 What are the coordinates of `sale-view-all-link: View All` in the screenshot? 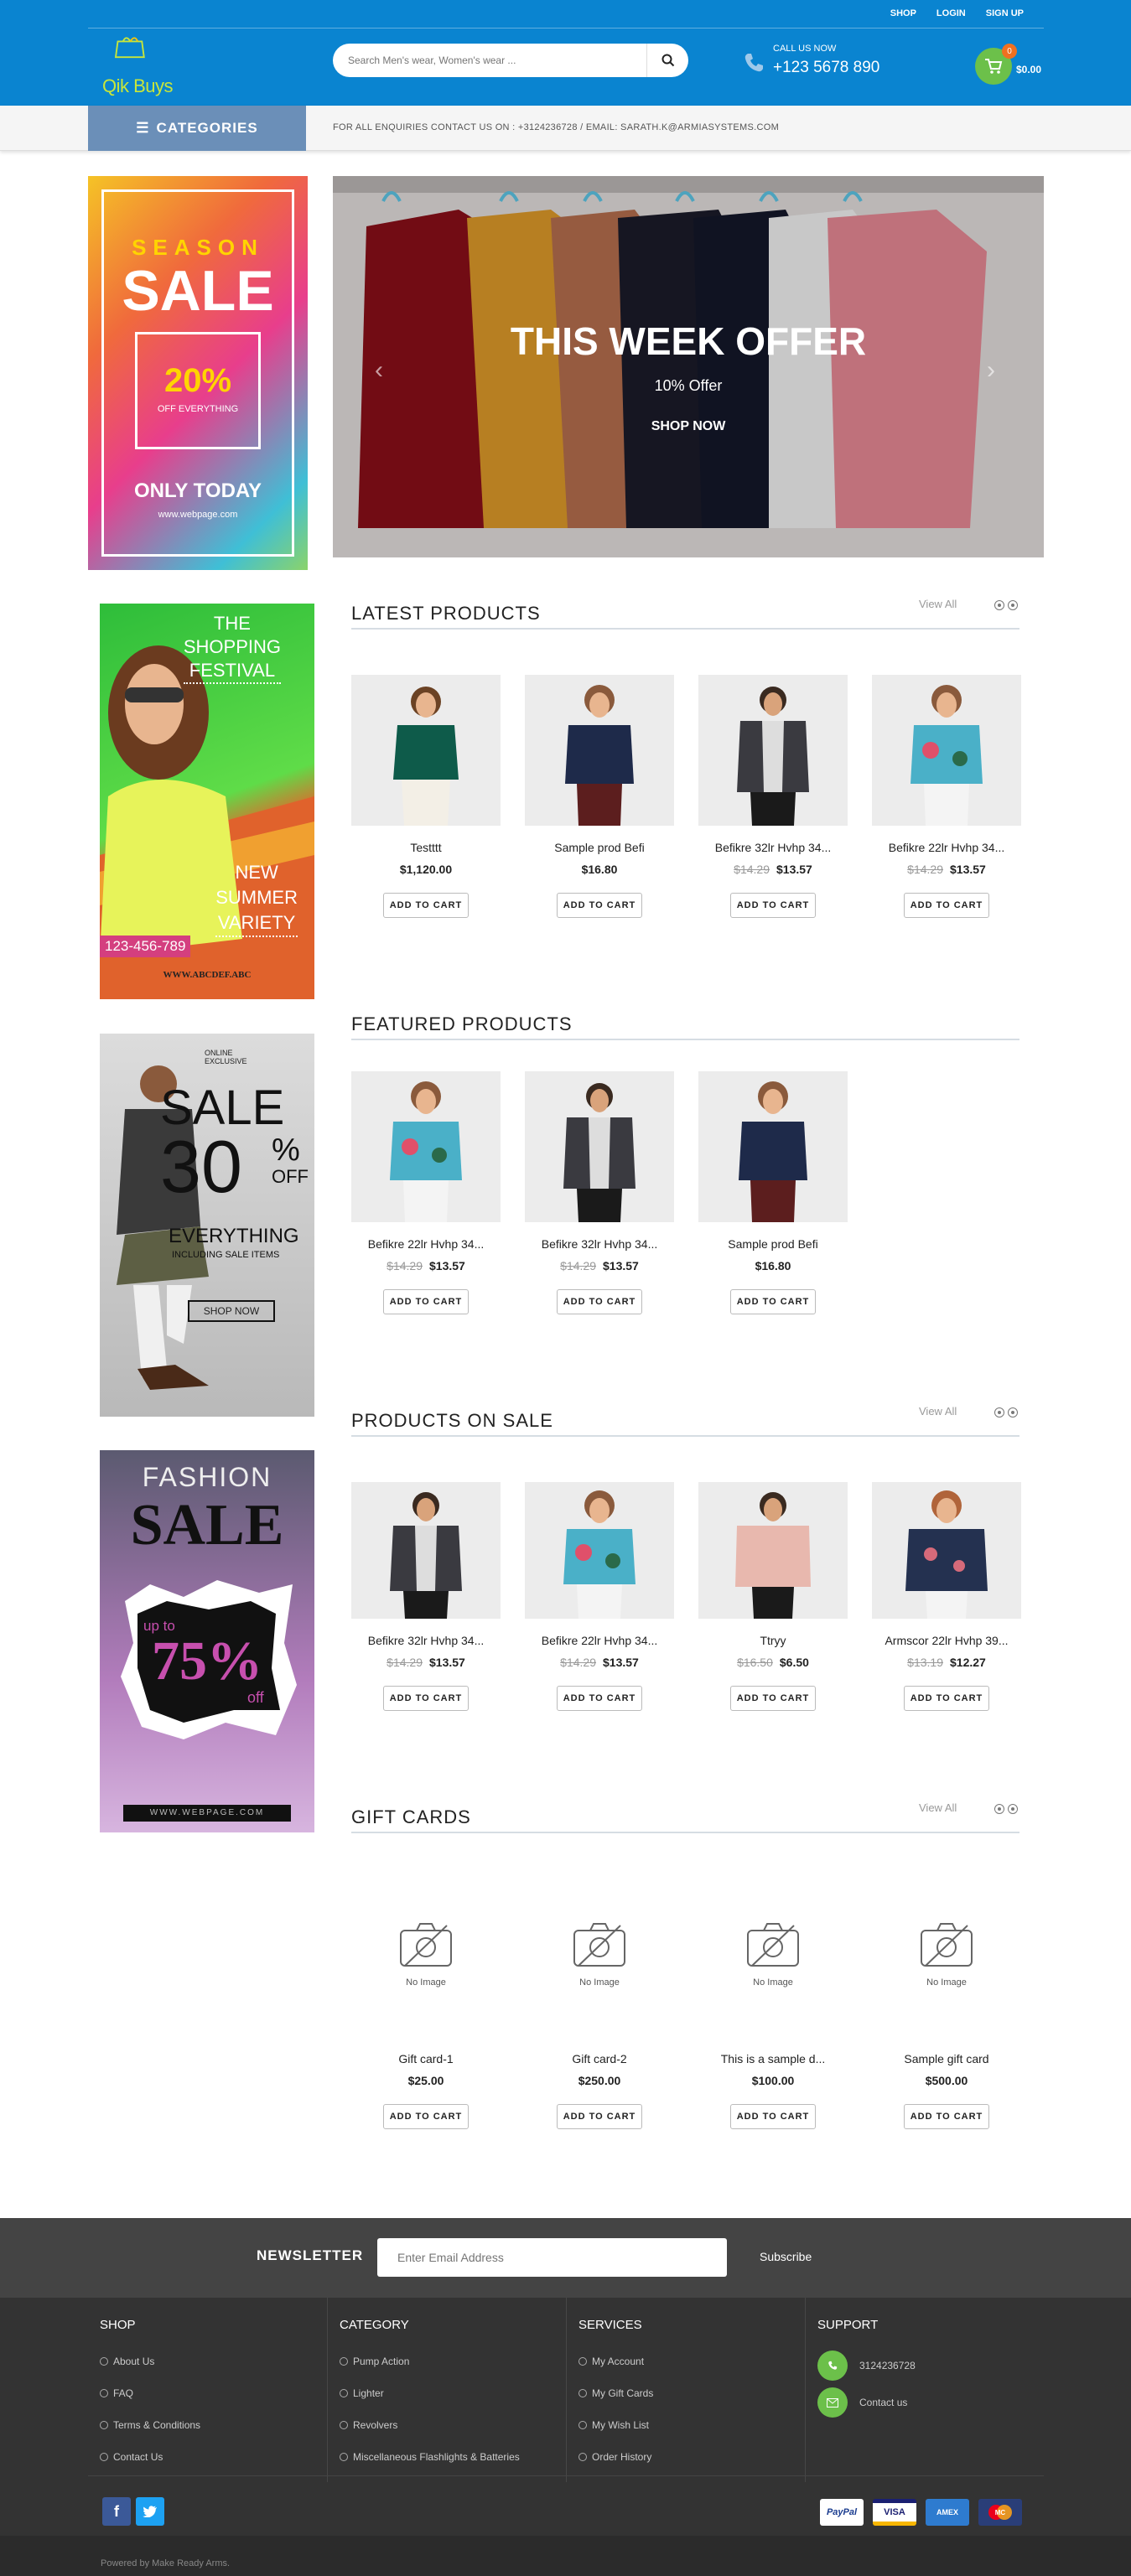 It's located at (938, 1411).